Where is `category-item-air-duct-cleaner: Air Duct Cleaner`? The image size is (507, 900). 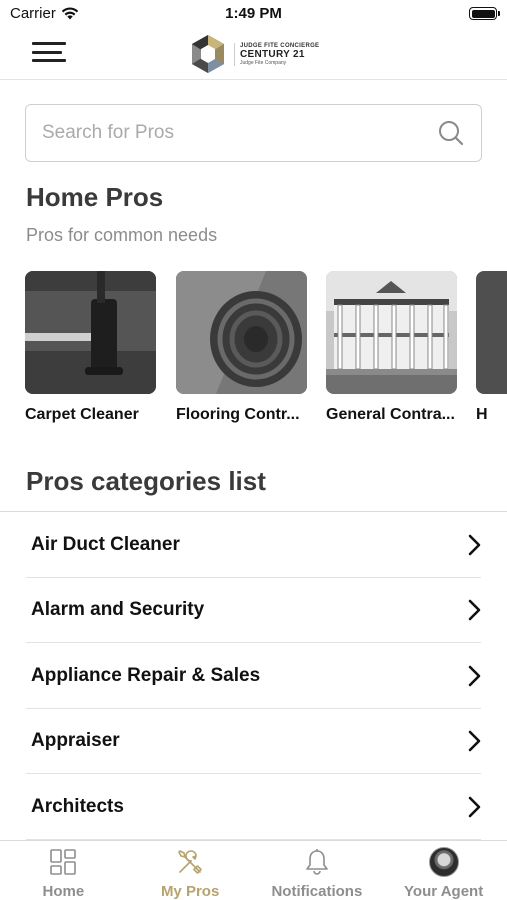 category-item-air-duct-cleaner: Air Duct Cleaner is located at coordinates (253, 545).